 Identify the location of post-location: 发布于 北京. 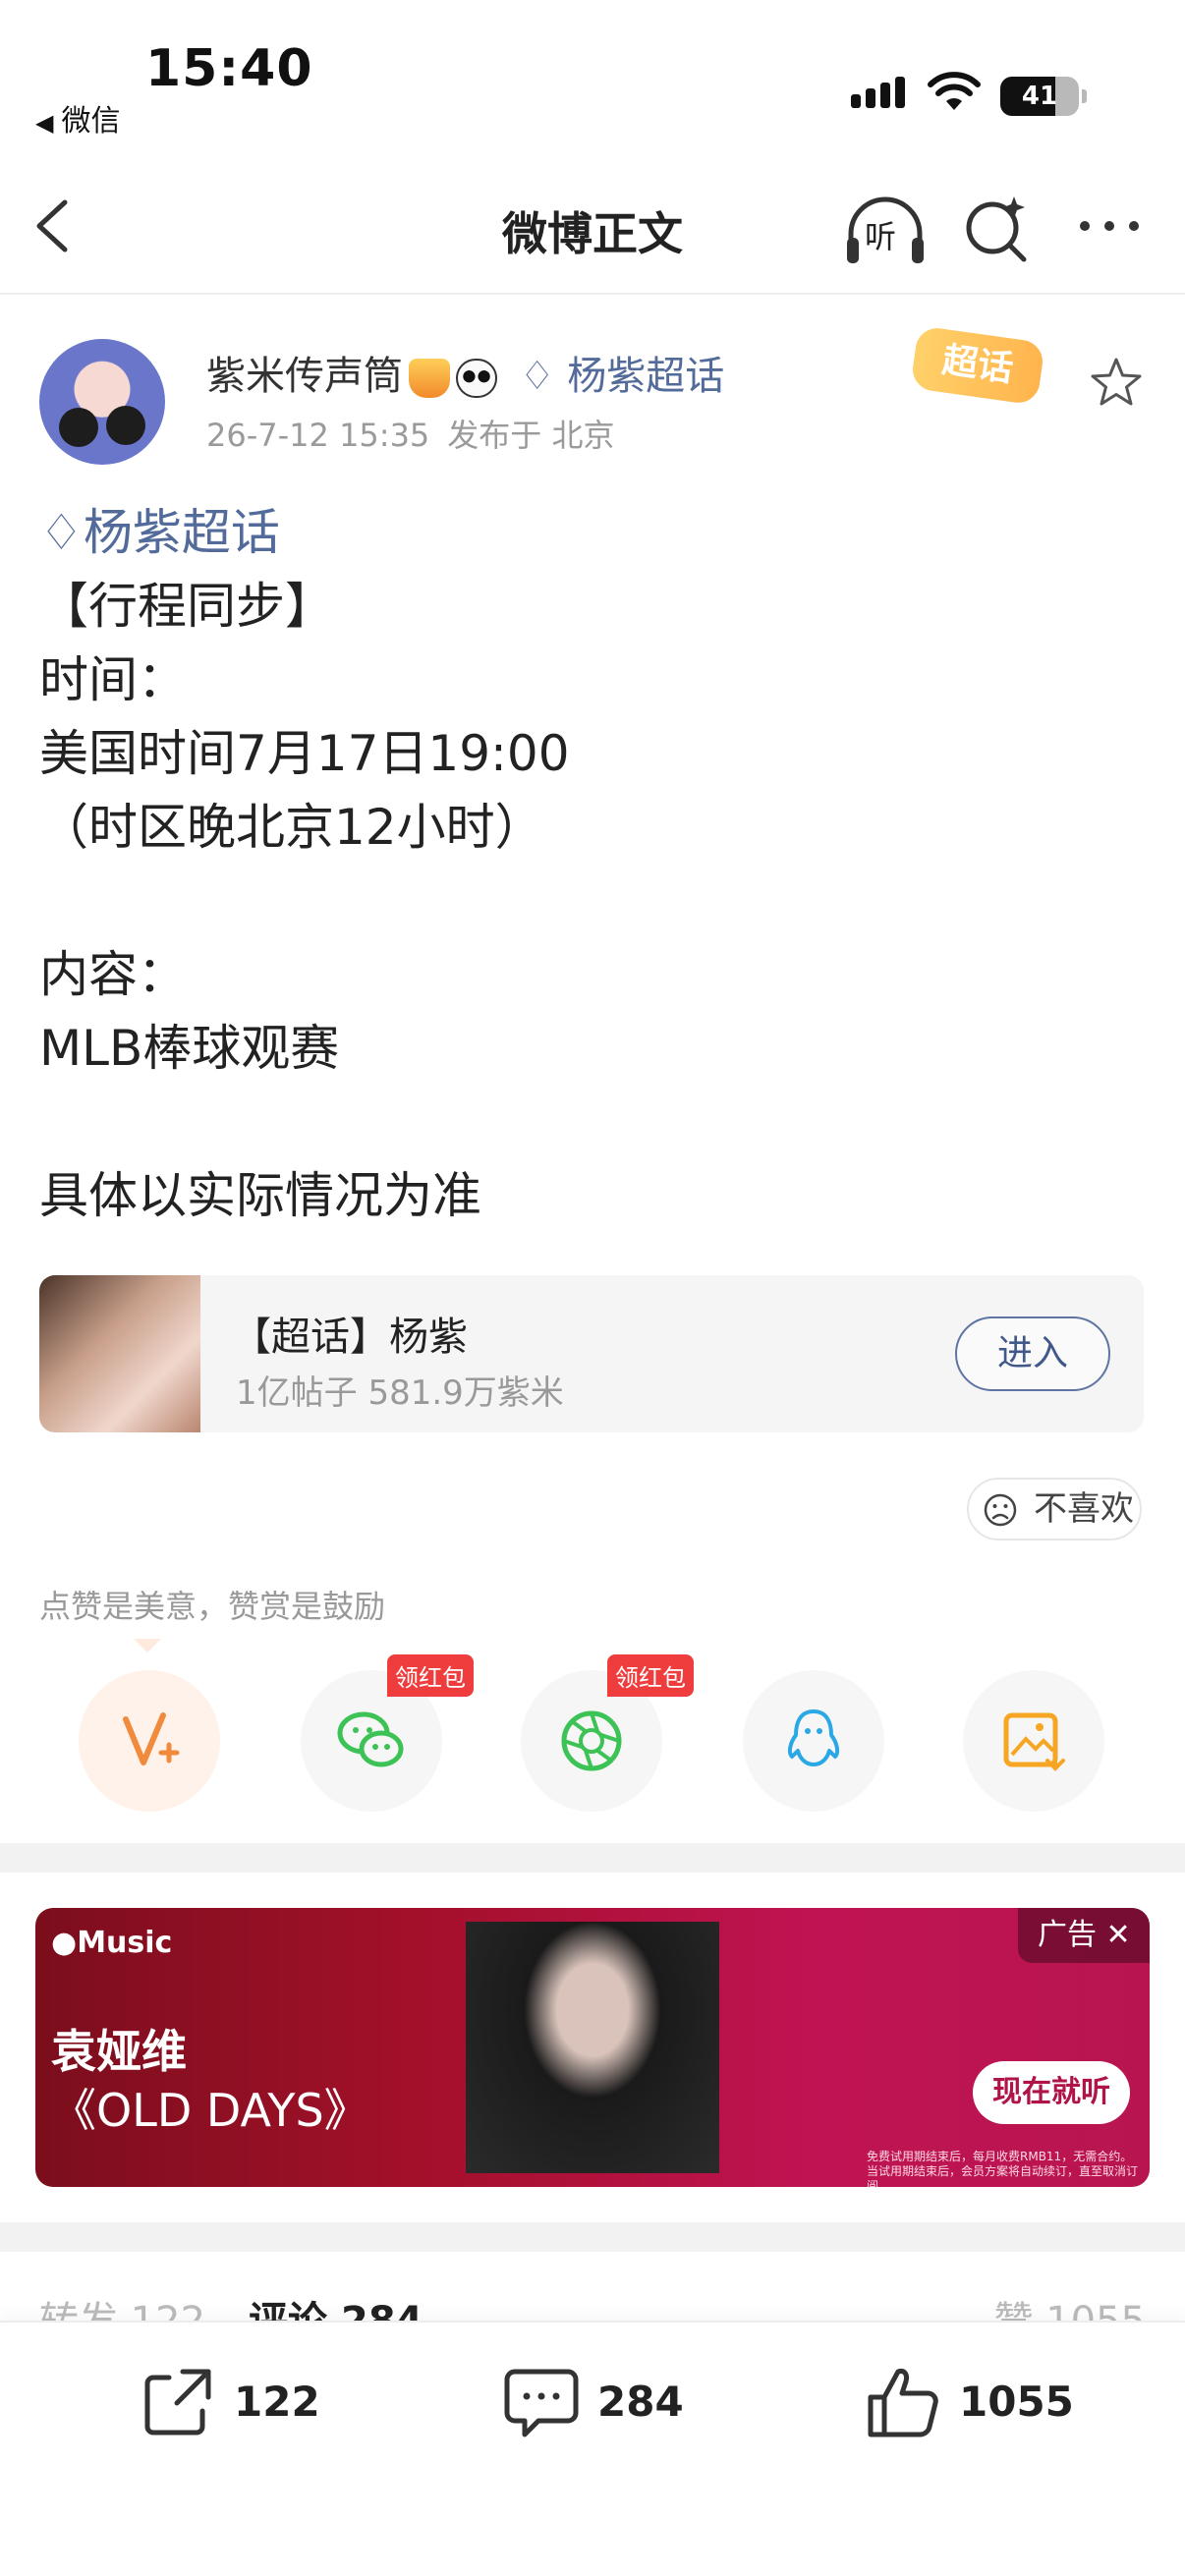
(531, 435).